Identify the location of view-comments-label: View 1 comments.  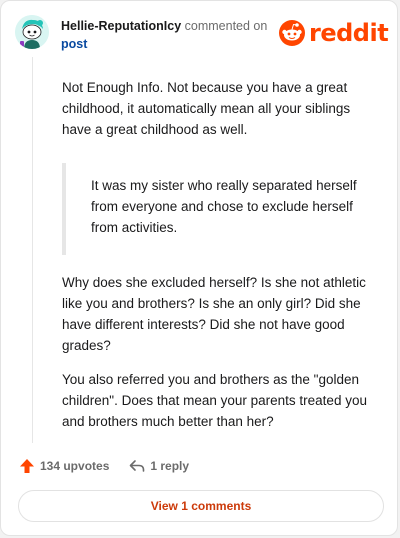
(201, 506).